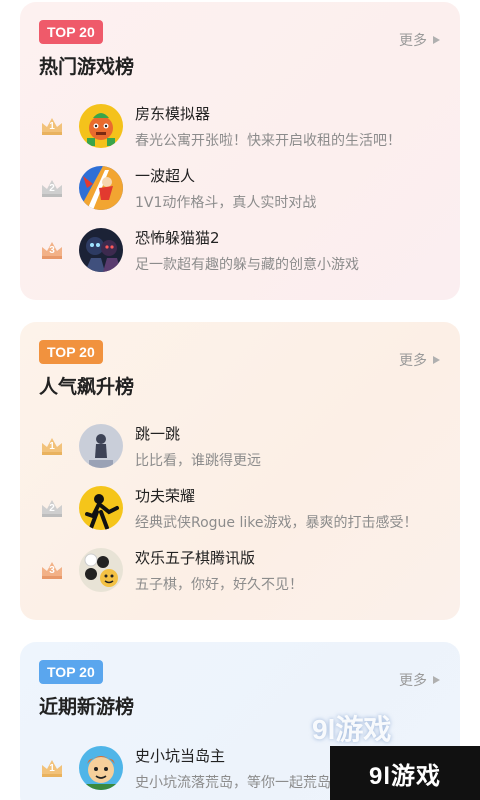 This screenshot has width=480, height=800. I want to click on section-title: 热门游戏榜, so click(87, 67).